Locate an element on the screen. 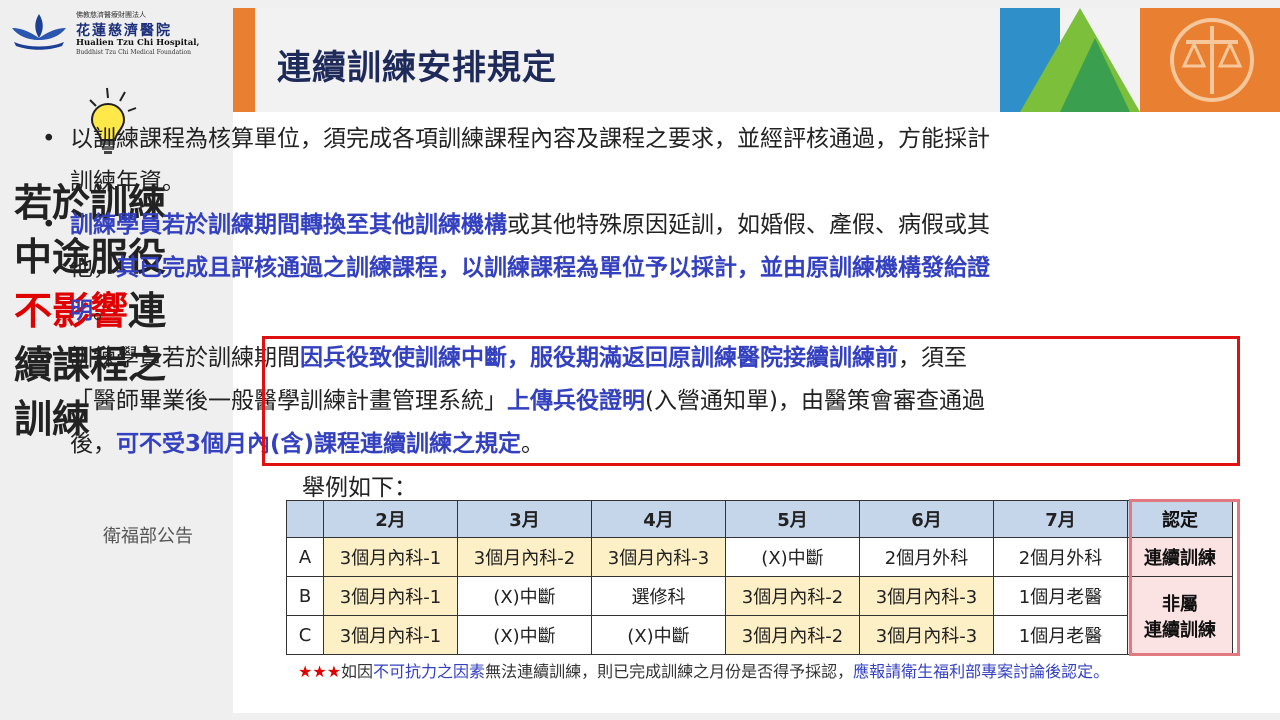 This screenshot has width=1280, height=720. result-cell: 連續訓練 is located at coordinates (1180, 557).